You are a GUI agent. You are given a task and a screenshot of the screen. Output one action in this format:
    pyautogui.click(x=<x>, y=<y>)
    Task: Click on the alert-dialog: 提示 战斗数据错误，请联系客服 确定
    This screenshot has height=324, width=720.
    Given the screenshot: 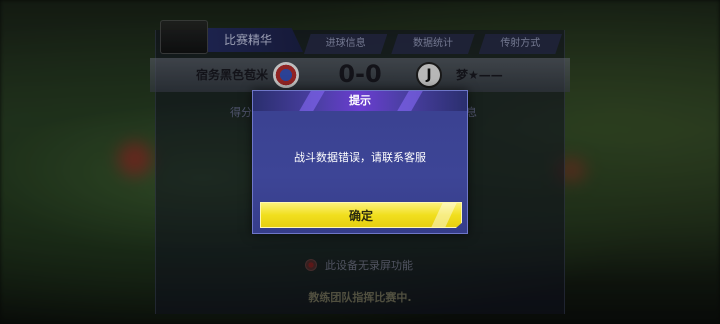 What is the action you would take?
    pyautogui.click(x=360, y=162)
    